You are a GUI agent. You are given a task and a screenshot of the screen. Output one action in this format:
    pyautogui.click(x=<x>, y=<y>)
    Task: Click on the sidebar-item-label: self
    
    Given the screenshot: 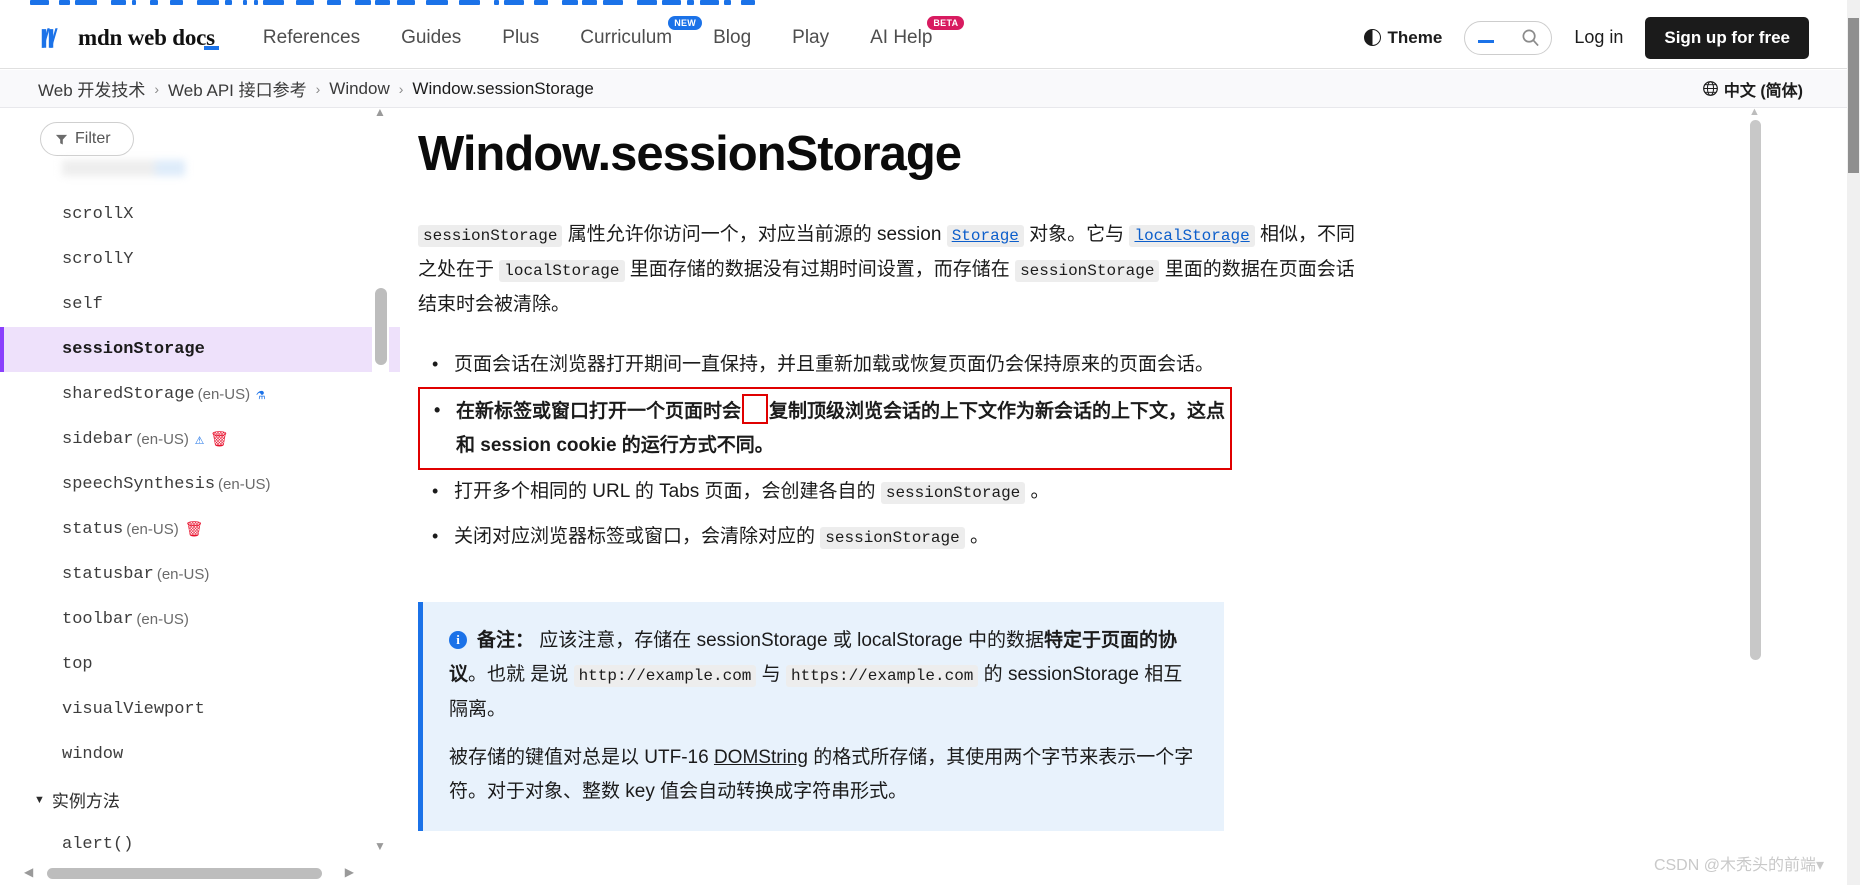 What is the action you would take?
    pyautogui.click(x=82, y=304)
    